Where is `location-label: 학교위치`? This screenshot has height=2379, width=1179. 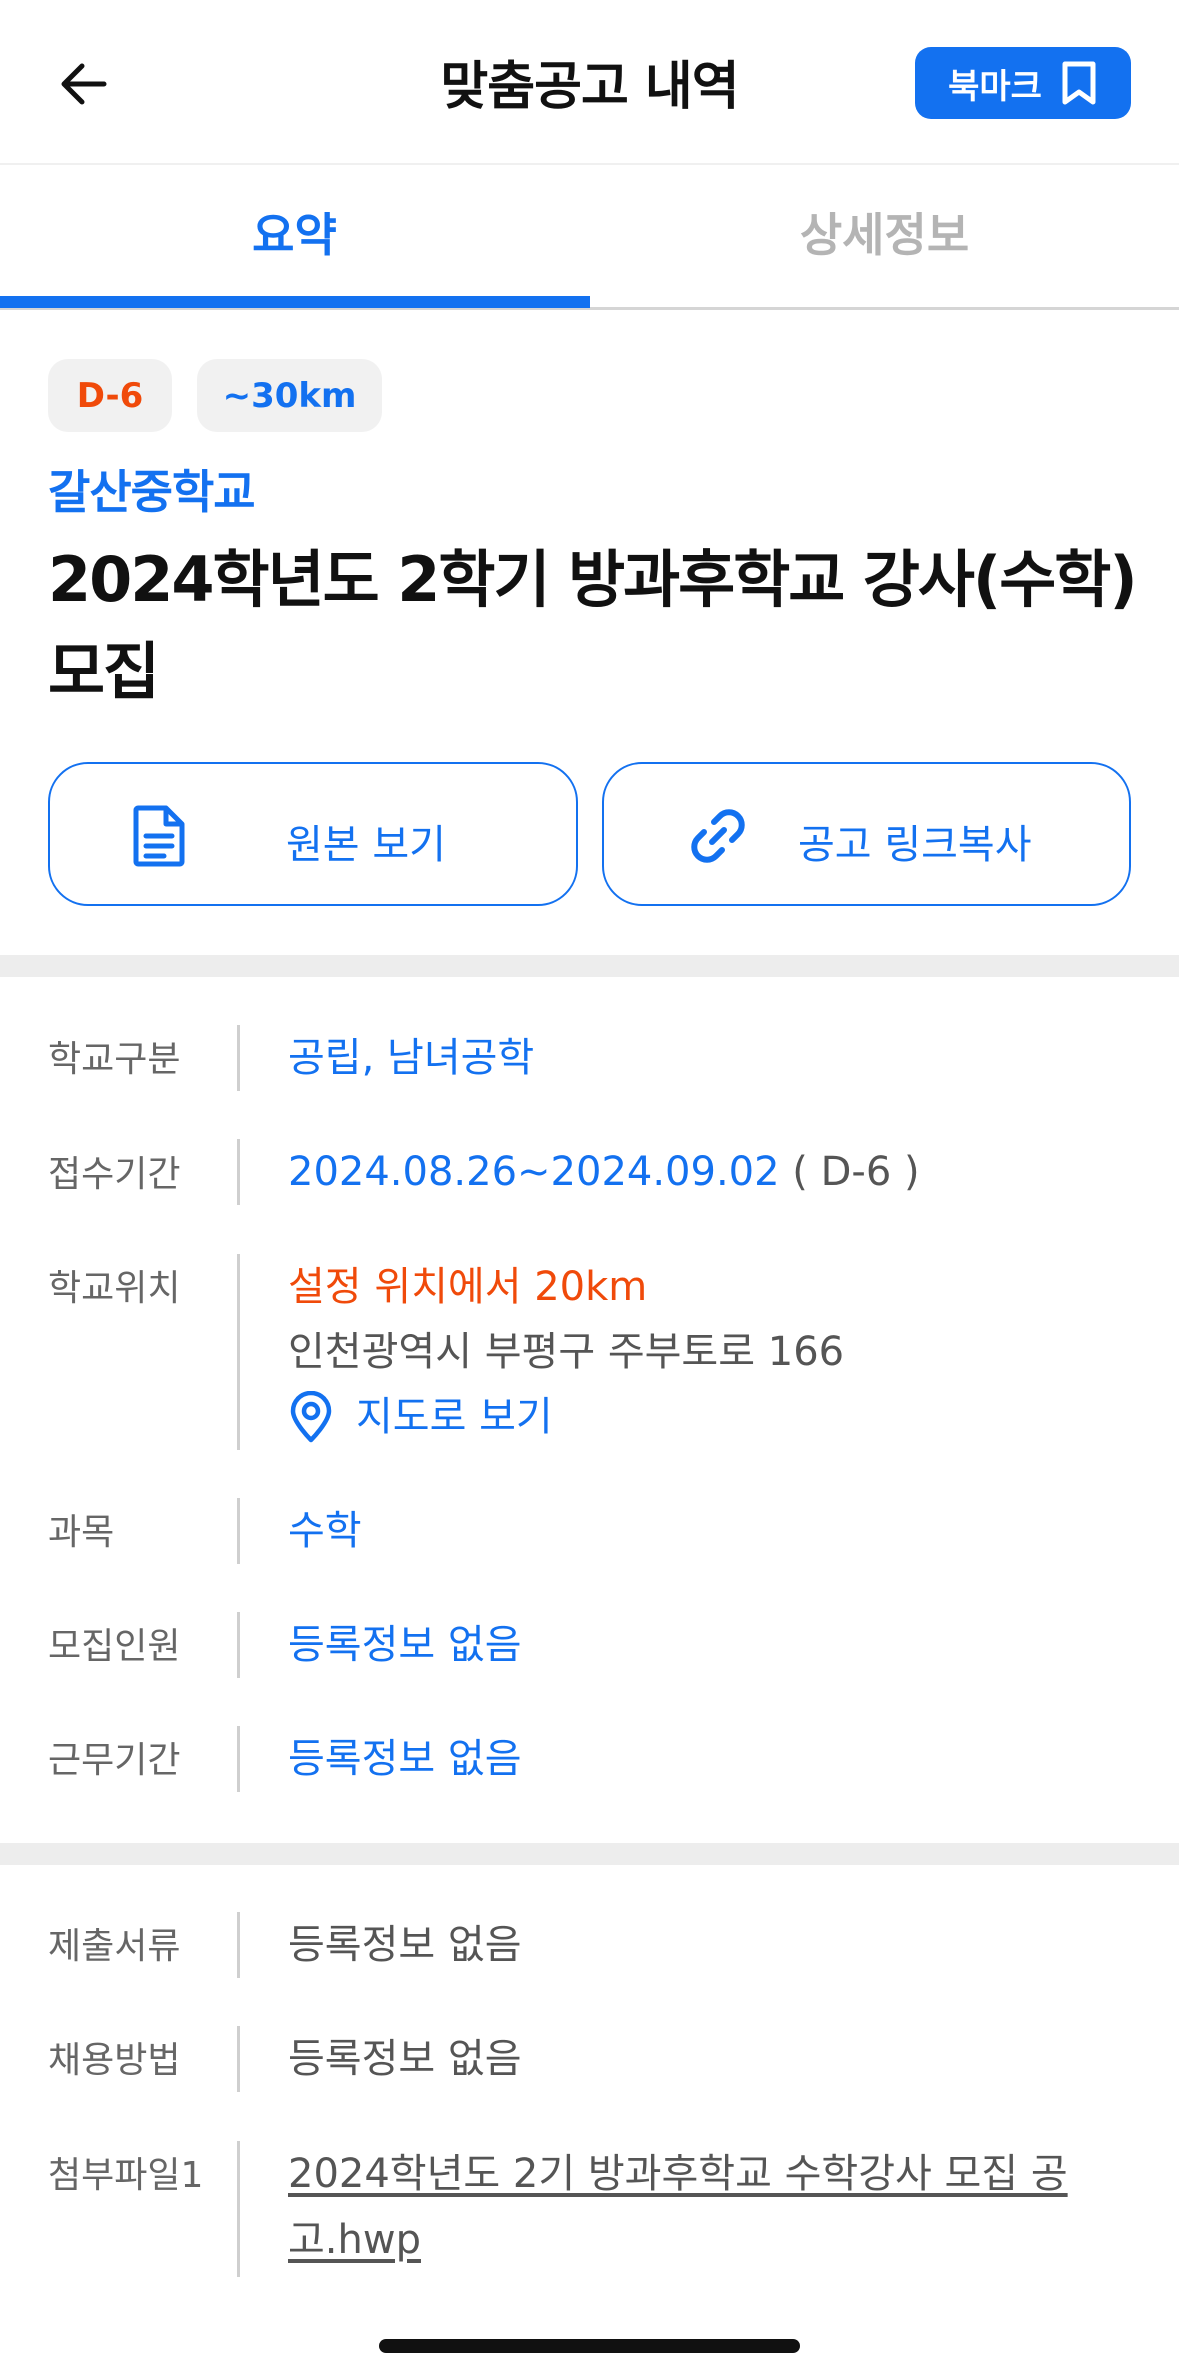 location-label: 학교위치 is located at coordinates (114, 1288).